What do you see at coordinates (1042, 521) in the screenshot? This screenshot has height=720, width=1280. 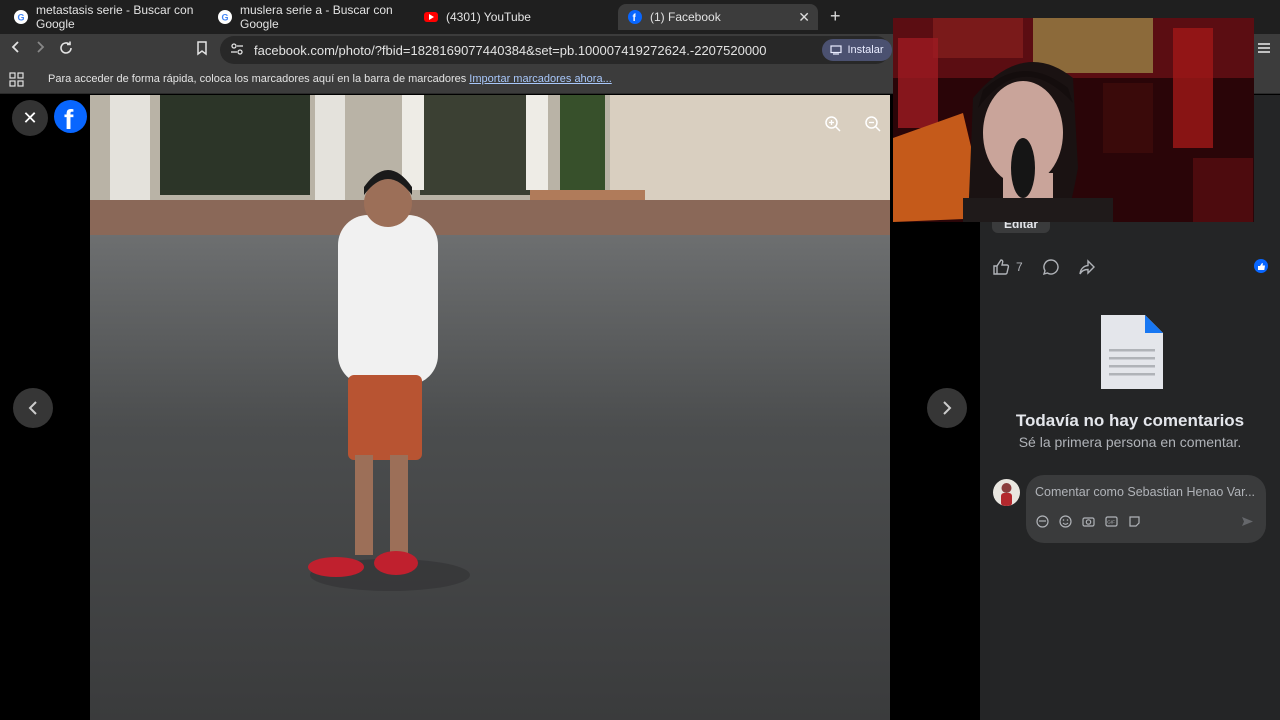 I see `avatar-sticker-icon` at bounding box center [1042, 521].